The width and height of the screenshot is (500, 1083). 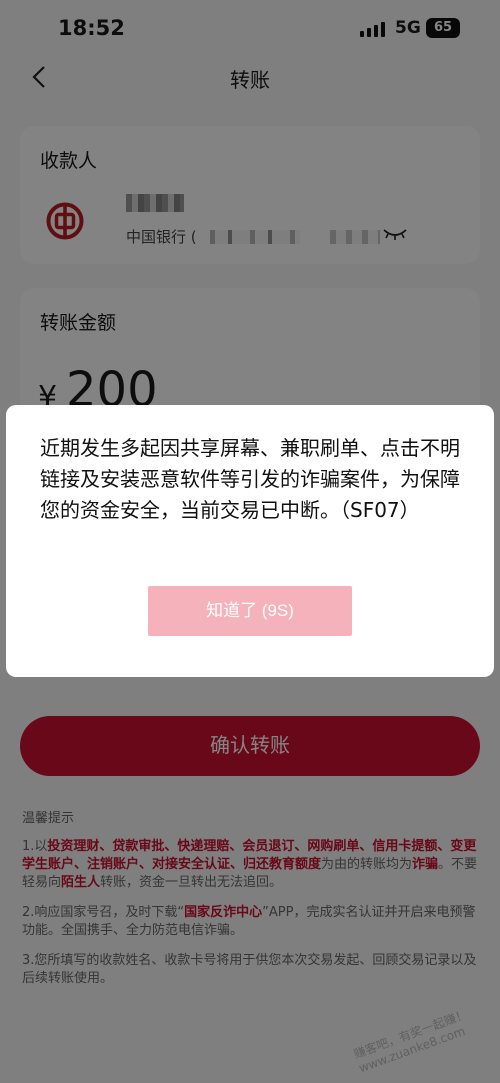 What do you see at coordinates (250, 611) in the screenshot?
I see `acknowledge-button: 知道了 (9S)` at bounding box center [250, 611].